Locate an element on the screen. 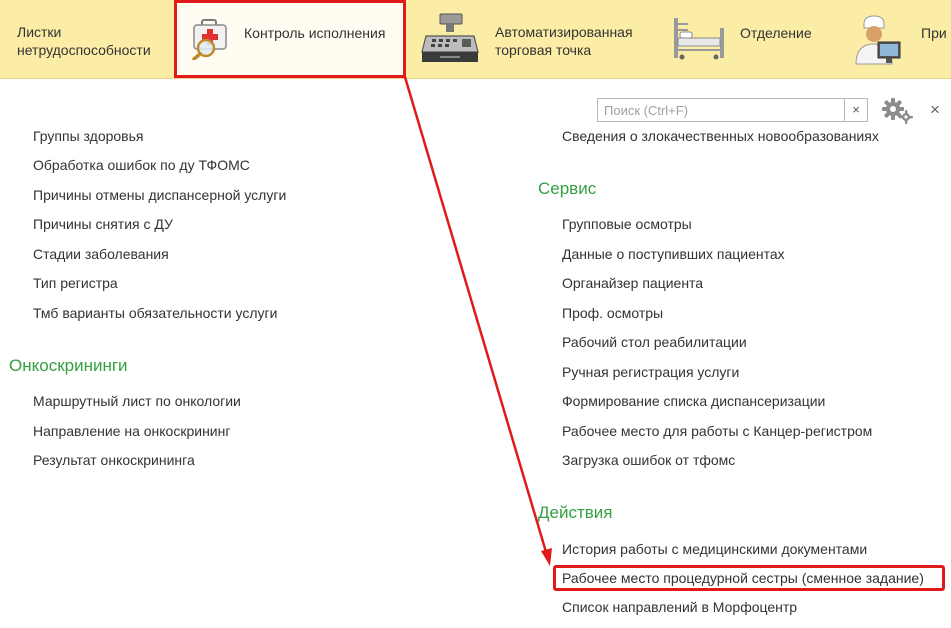  menu-item: Причины снятия с ДУ is located at coordinates (103, 224).